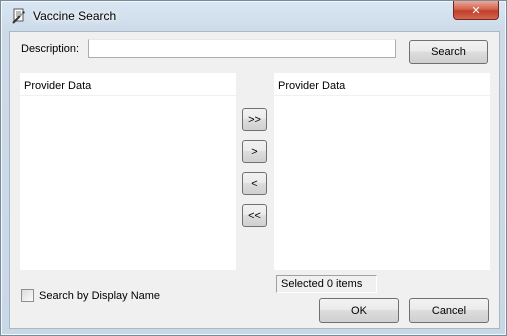  I want to click on search-button: Search, so click(448, 52).